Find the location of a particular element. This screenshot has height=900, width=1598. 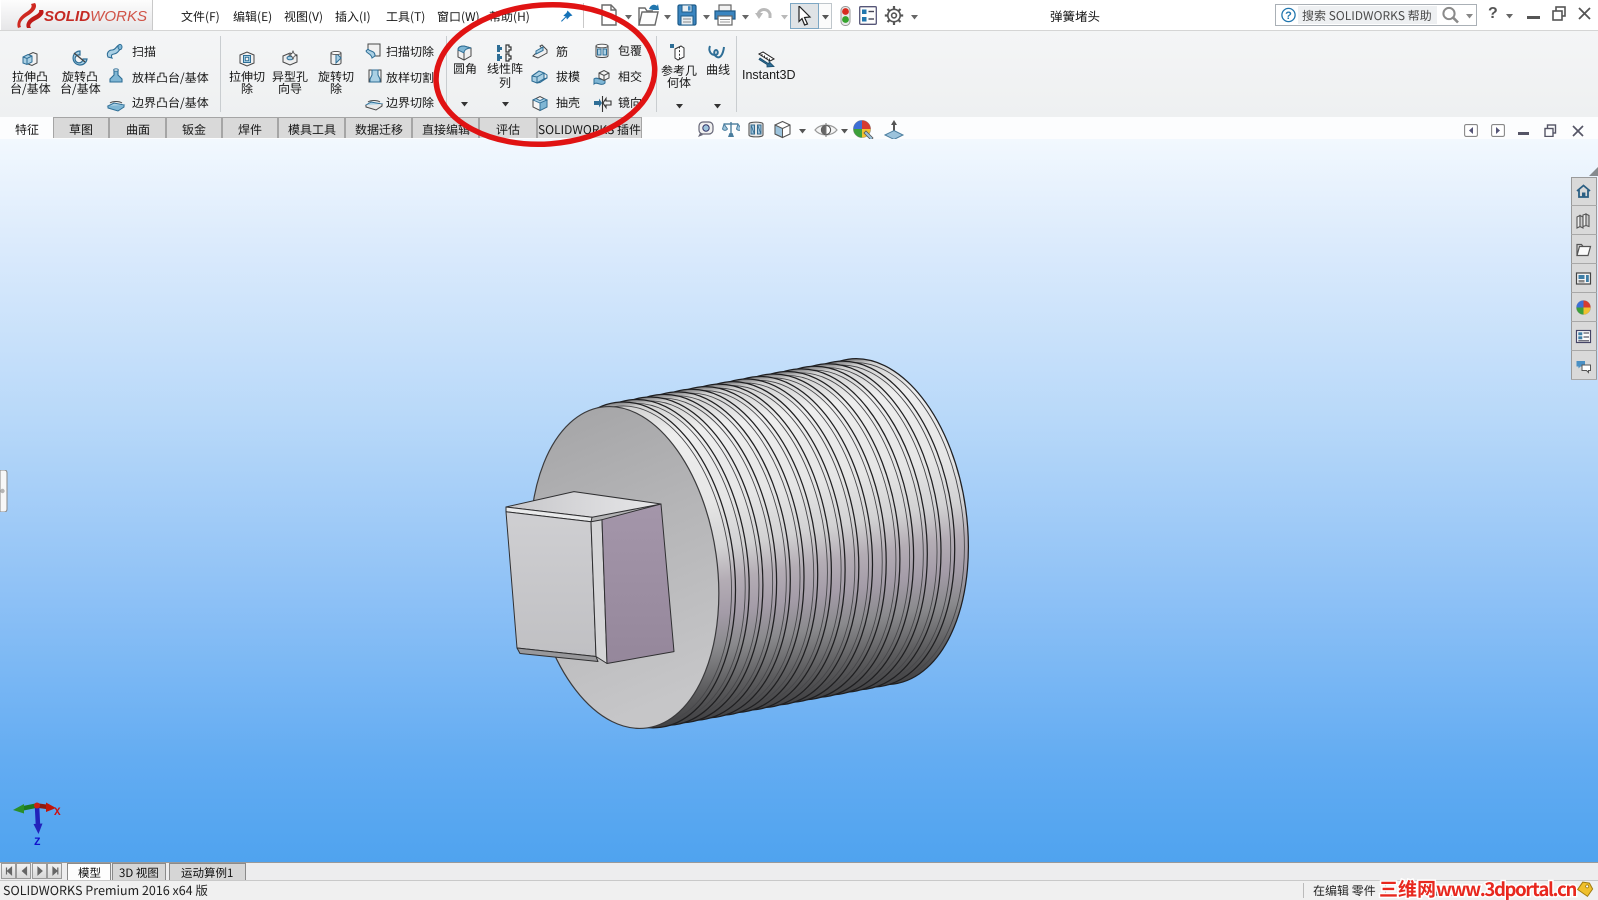

svg-text: X is located at coordinates (57, 813).